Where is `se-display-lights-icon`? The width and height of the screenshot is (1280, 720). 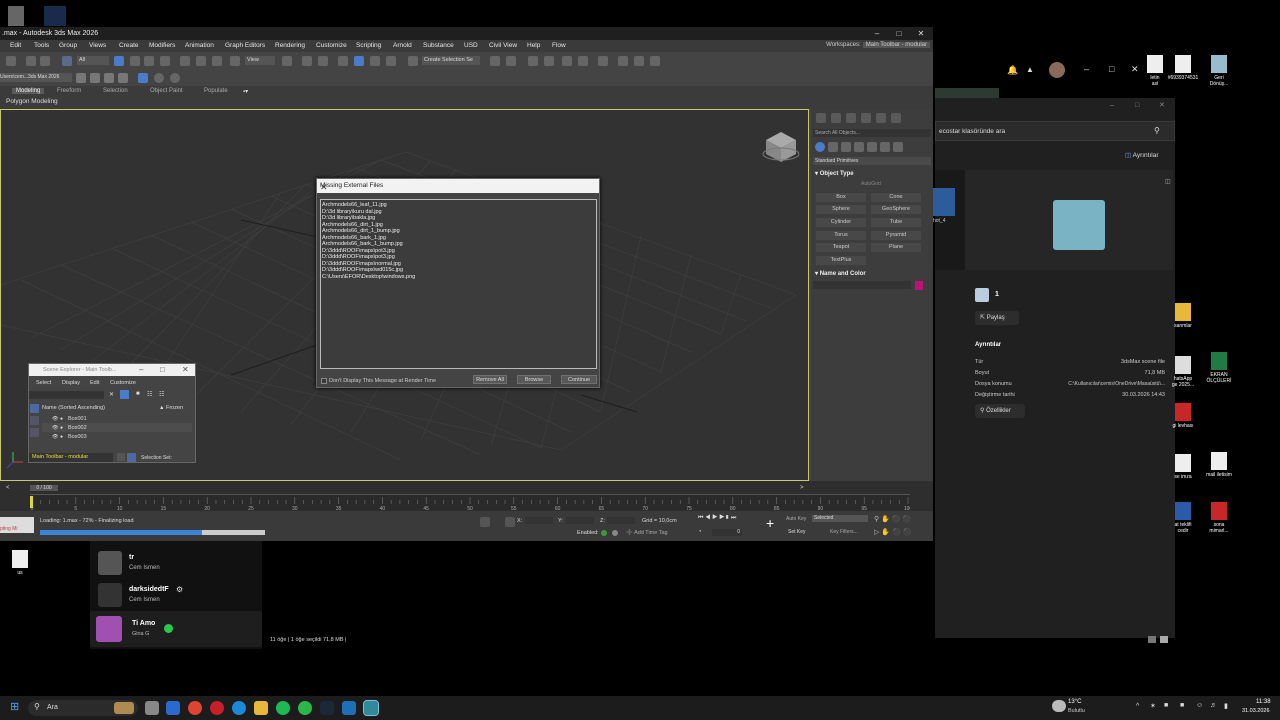
se-display-lights-icon is located at coordinates (34, 432).